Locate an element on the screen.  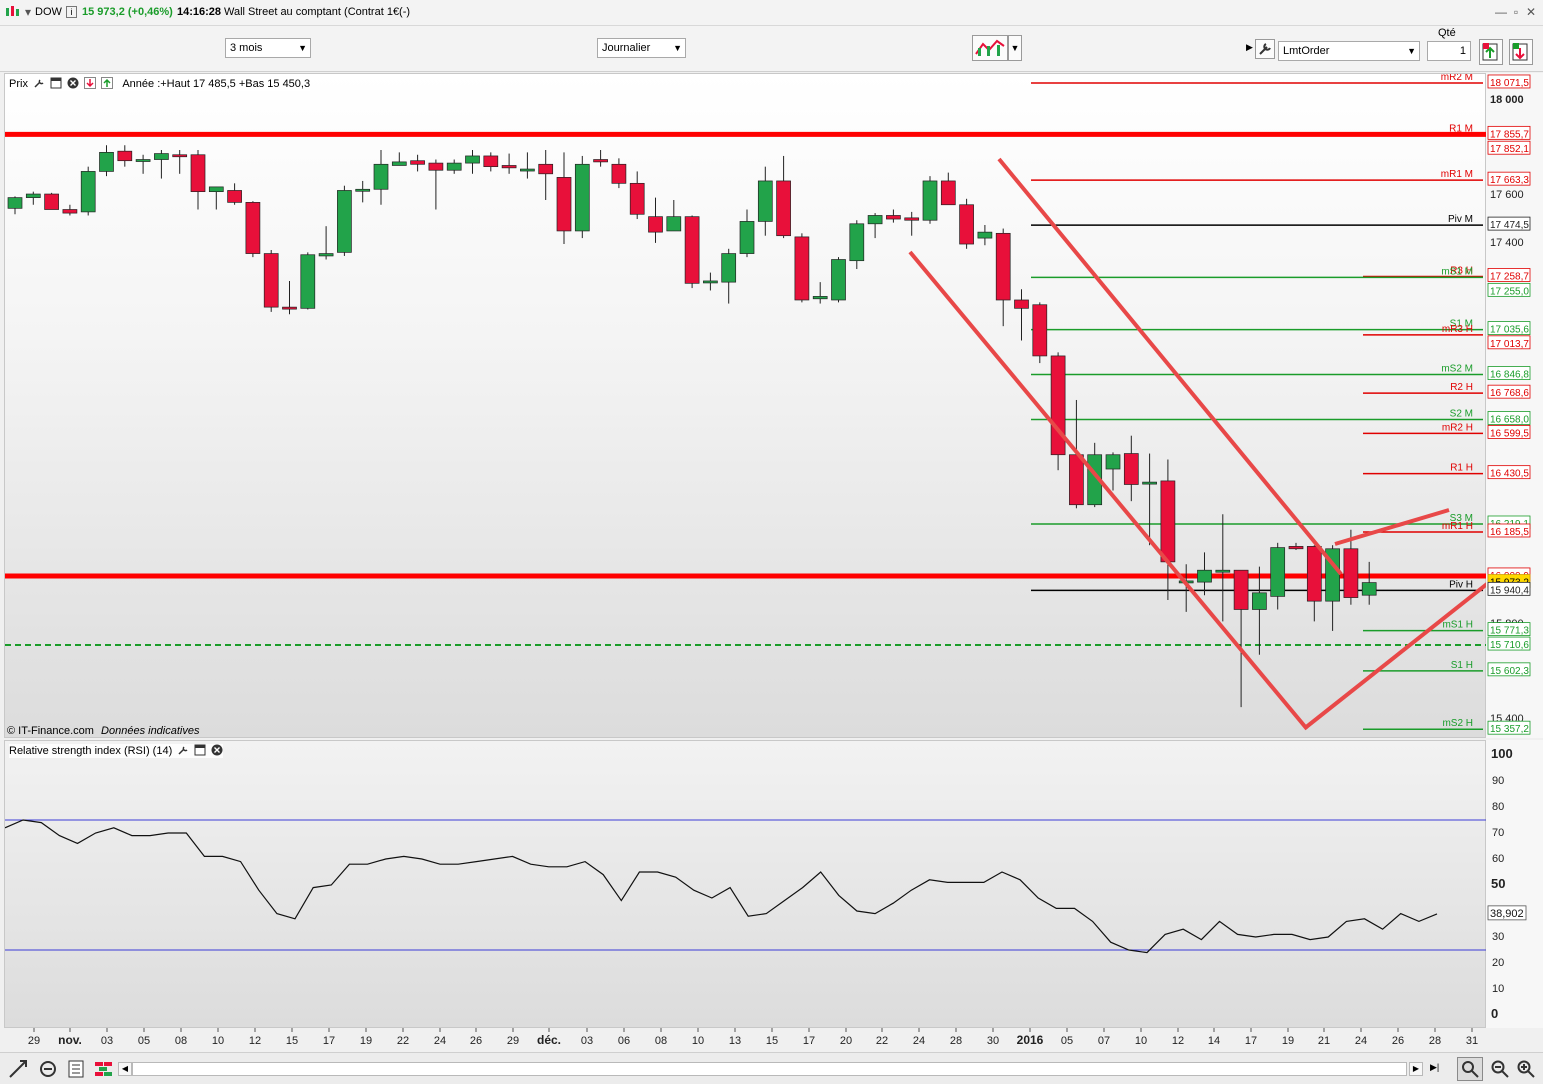
level-label: 15 357,2 is located at coordinates (1509, 729).